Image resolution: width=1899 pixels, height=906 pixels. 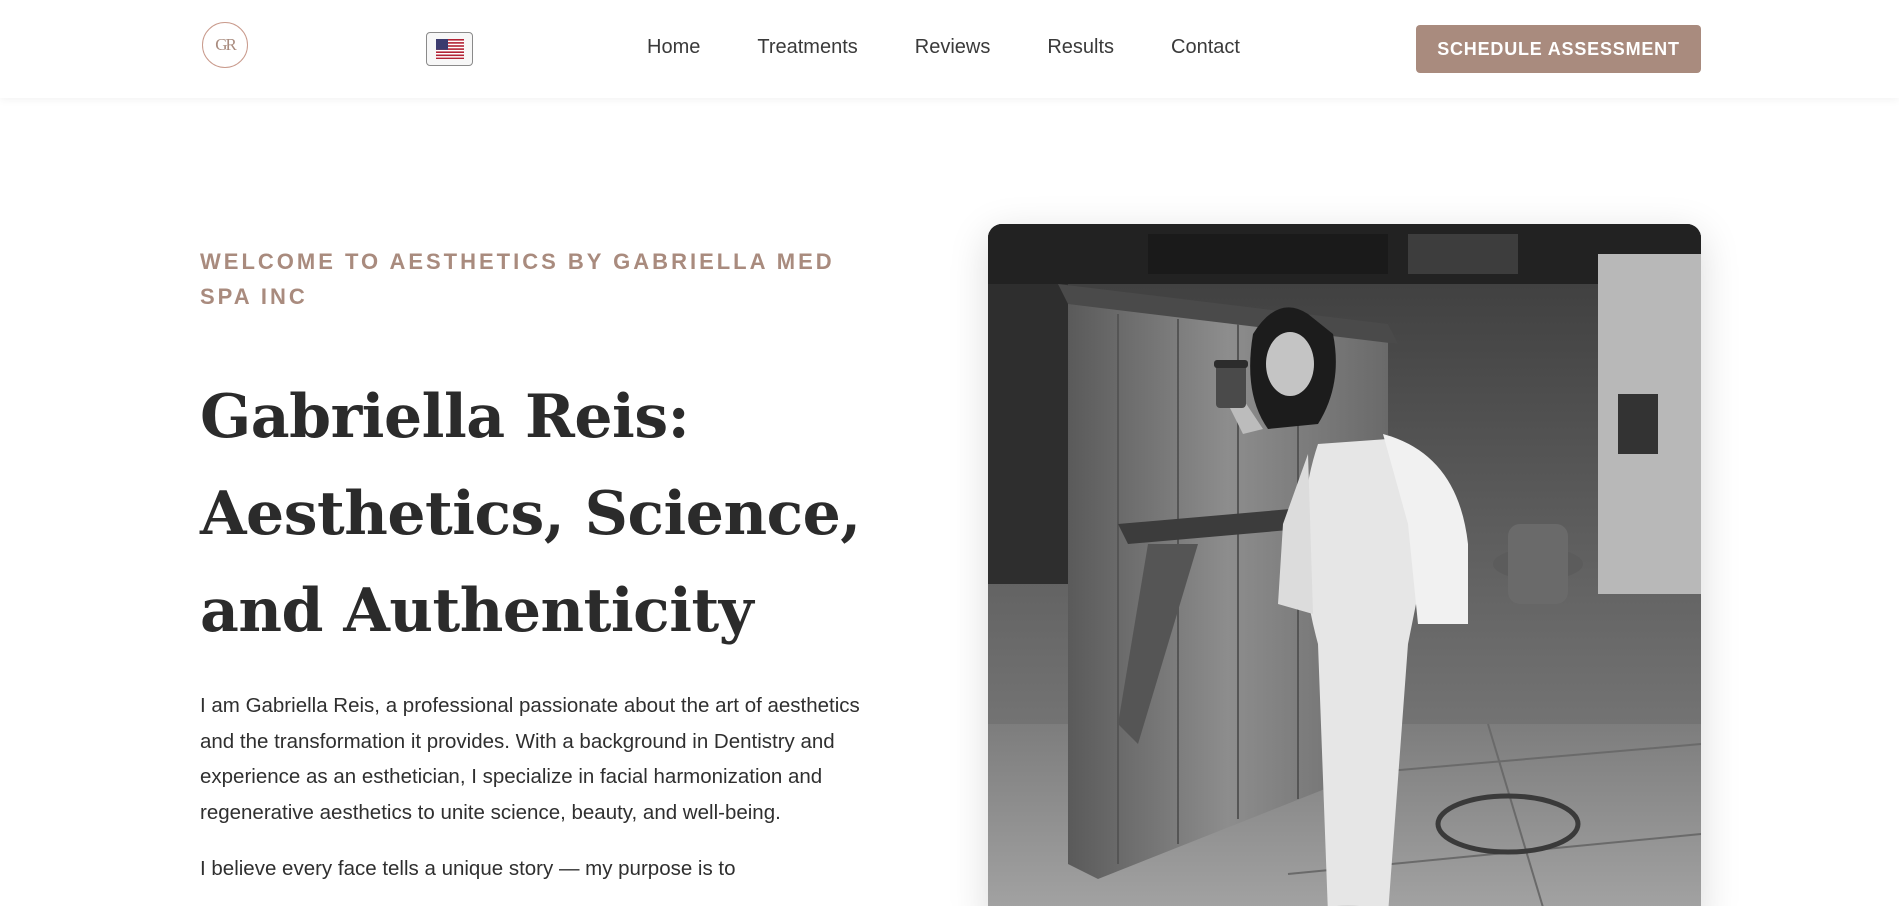 What do you see at coordinates (807, 47) in the screenshot?
I see `nav-treatments: Treatments` at bounding box center [807, 47].